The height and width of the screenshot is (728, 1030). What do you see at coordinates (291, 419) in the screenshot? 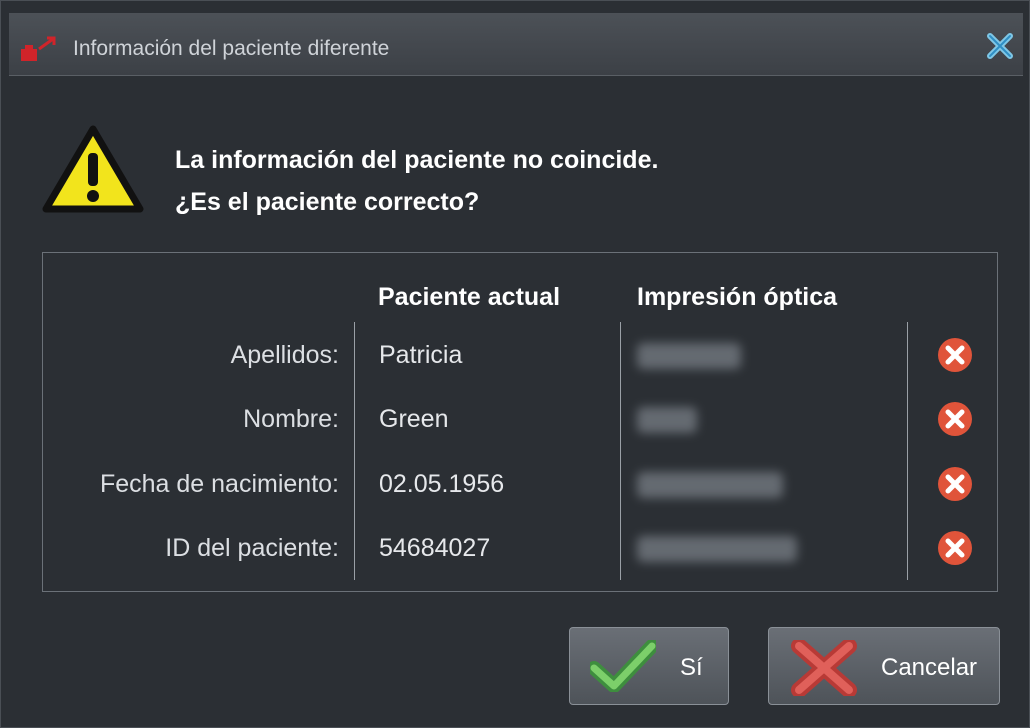
I see `row-label: Nombre:` at bounding box center [291, 419].